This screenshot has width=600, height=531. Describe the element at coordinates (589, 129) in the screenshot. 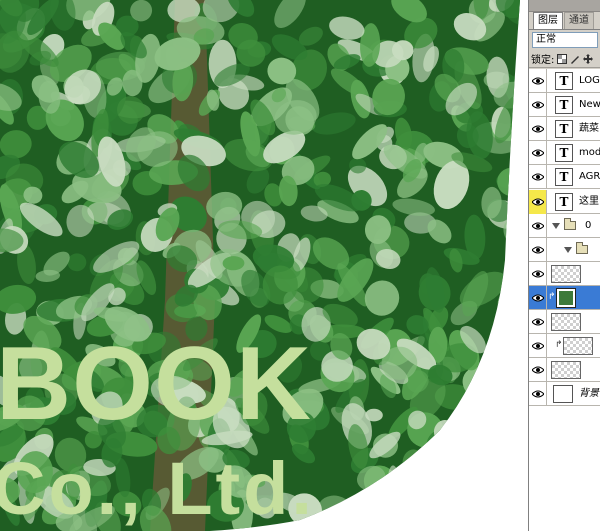

I see `layer-name: 蔬菜` at that location.